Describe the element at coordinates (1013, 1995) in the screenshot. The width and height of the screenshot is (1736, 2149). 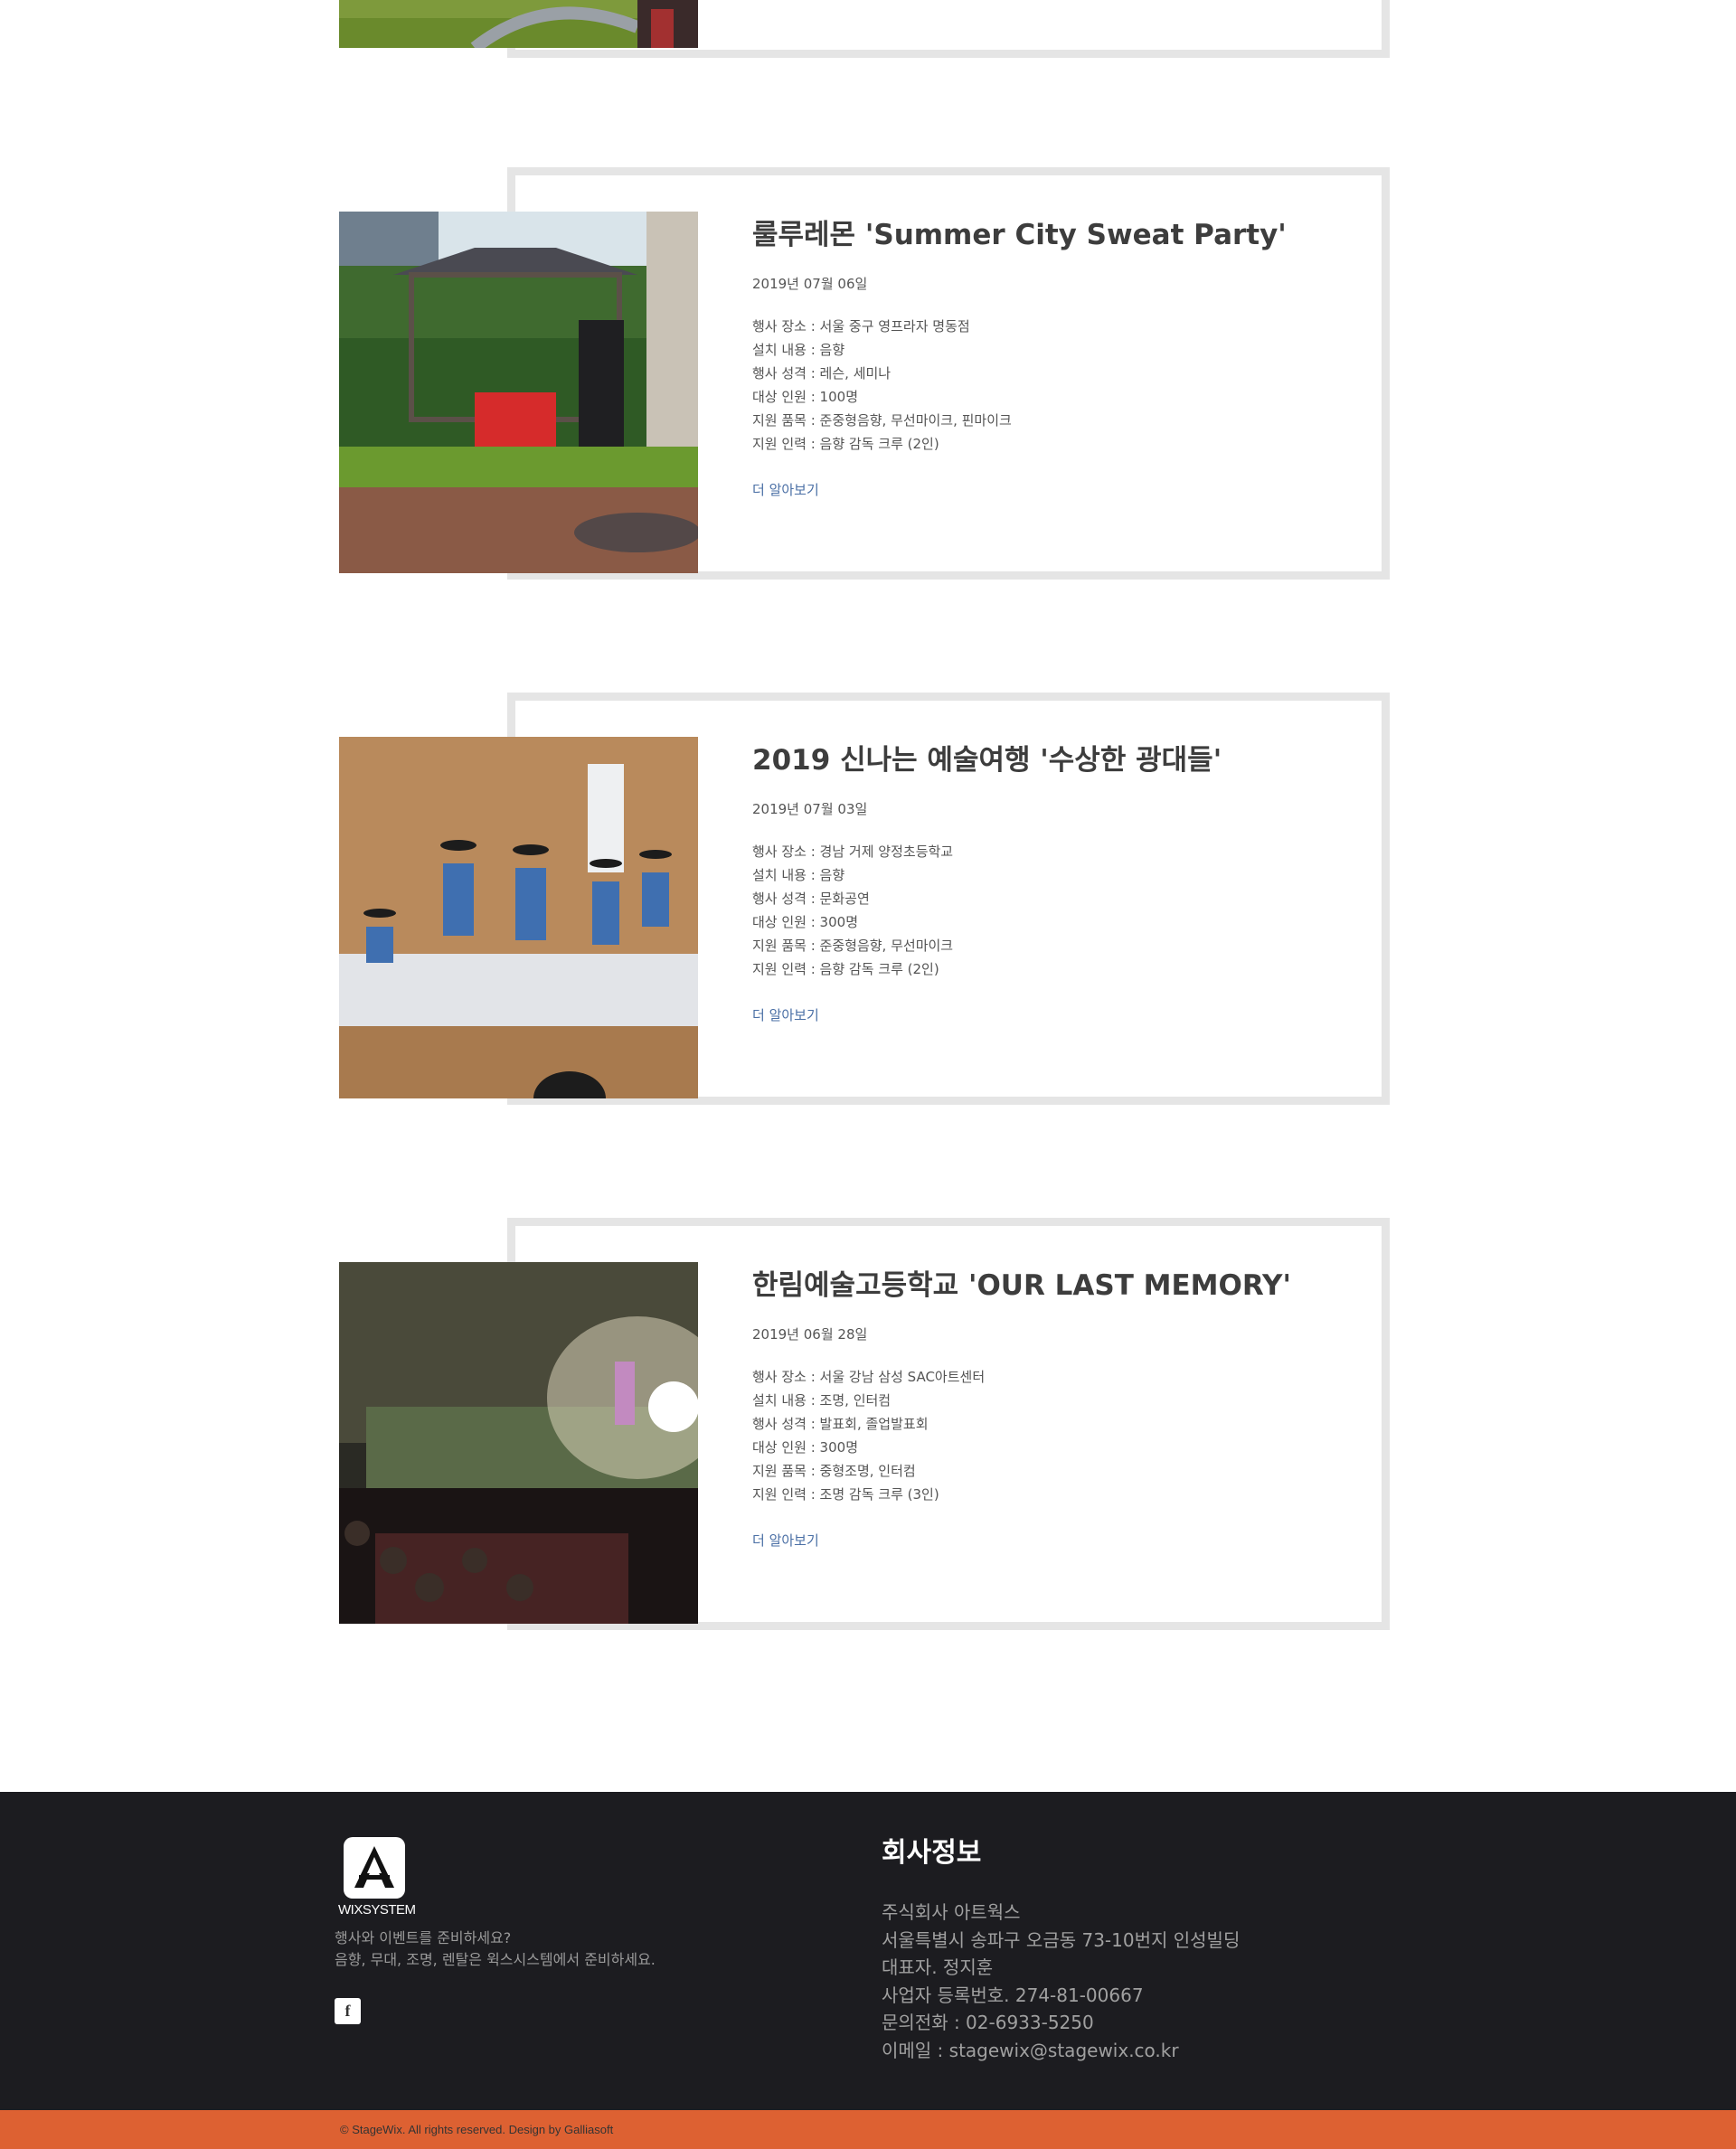
I see `company-business-number: 사업자 등록번호. 274-81-00667` at that location.